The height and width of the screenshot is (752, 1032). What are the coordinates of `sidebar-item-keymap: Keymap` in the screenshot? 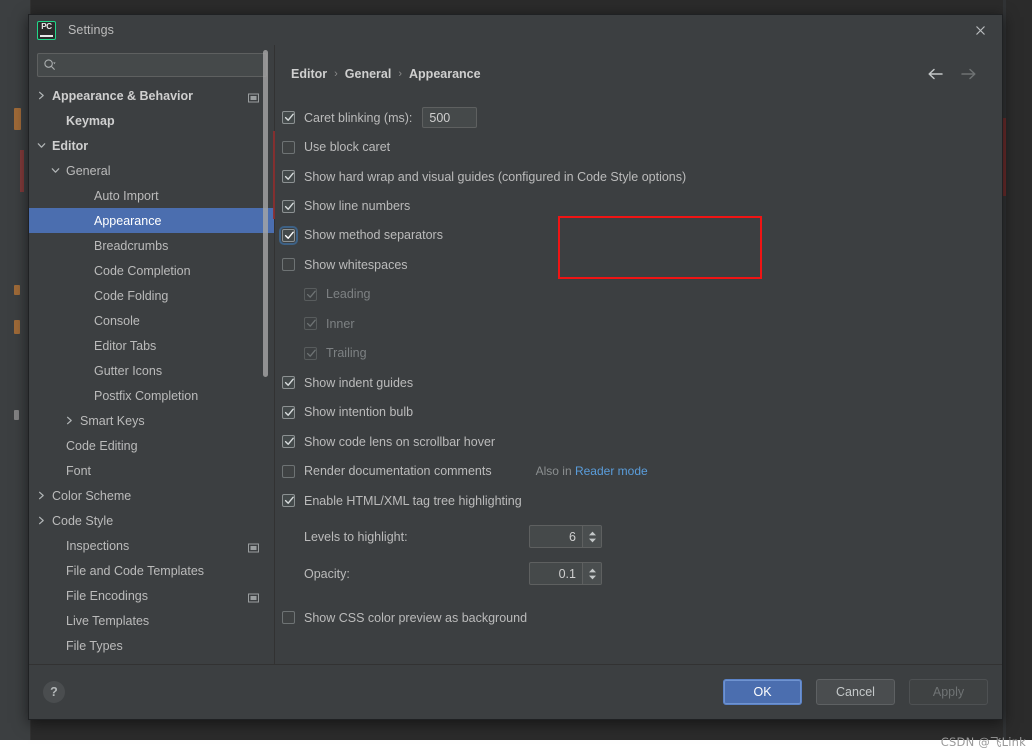 It's located at (152, 120).